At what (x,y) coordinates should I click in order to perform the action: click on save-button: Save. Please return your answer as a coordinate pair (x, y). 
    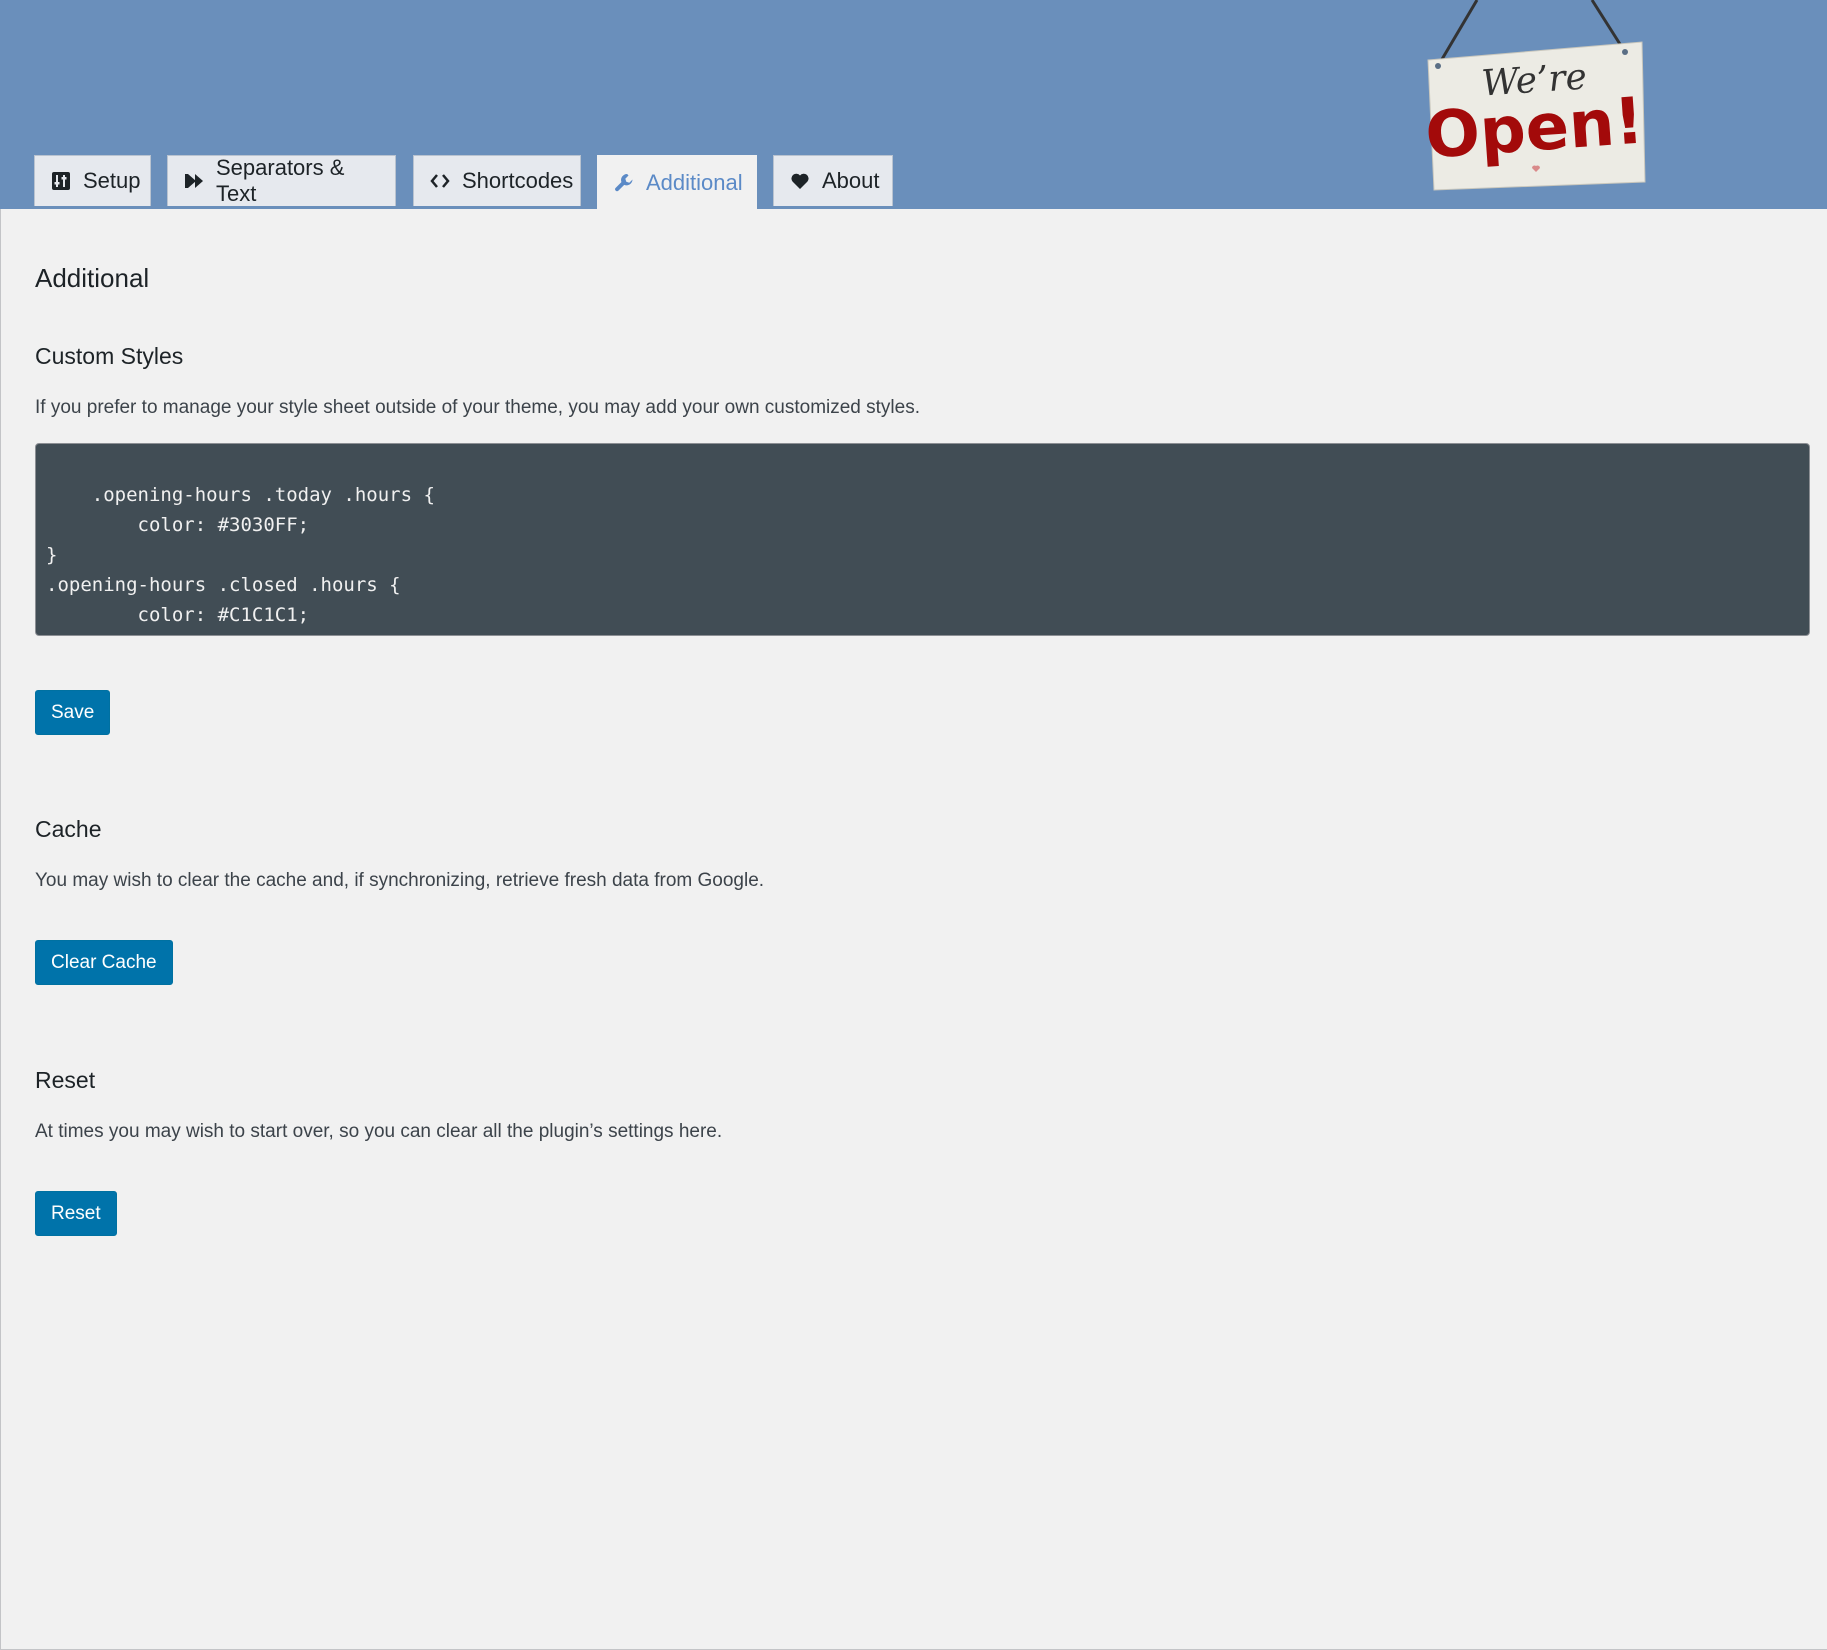
    Looking at the image, I should click on (73, 712).